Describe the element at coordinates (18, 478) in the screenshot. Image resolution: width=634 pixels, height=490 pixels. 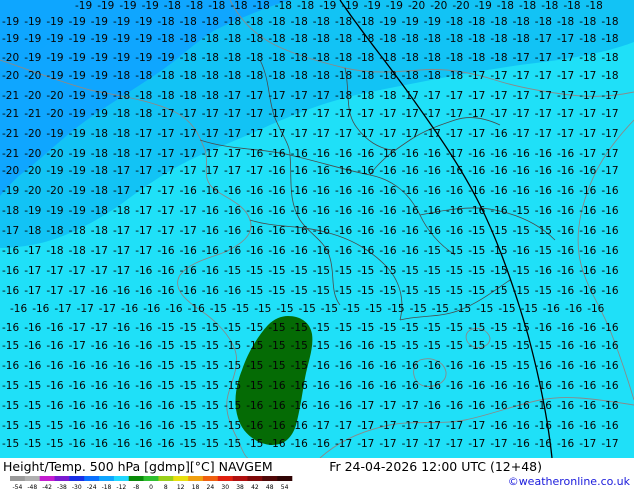
I see `color-scale-swatch` at that location.